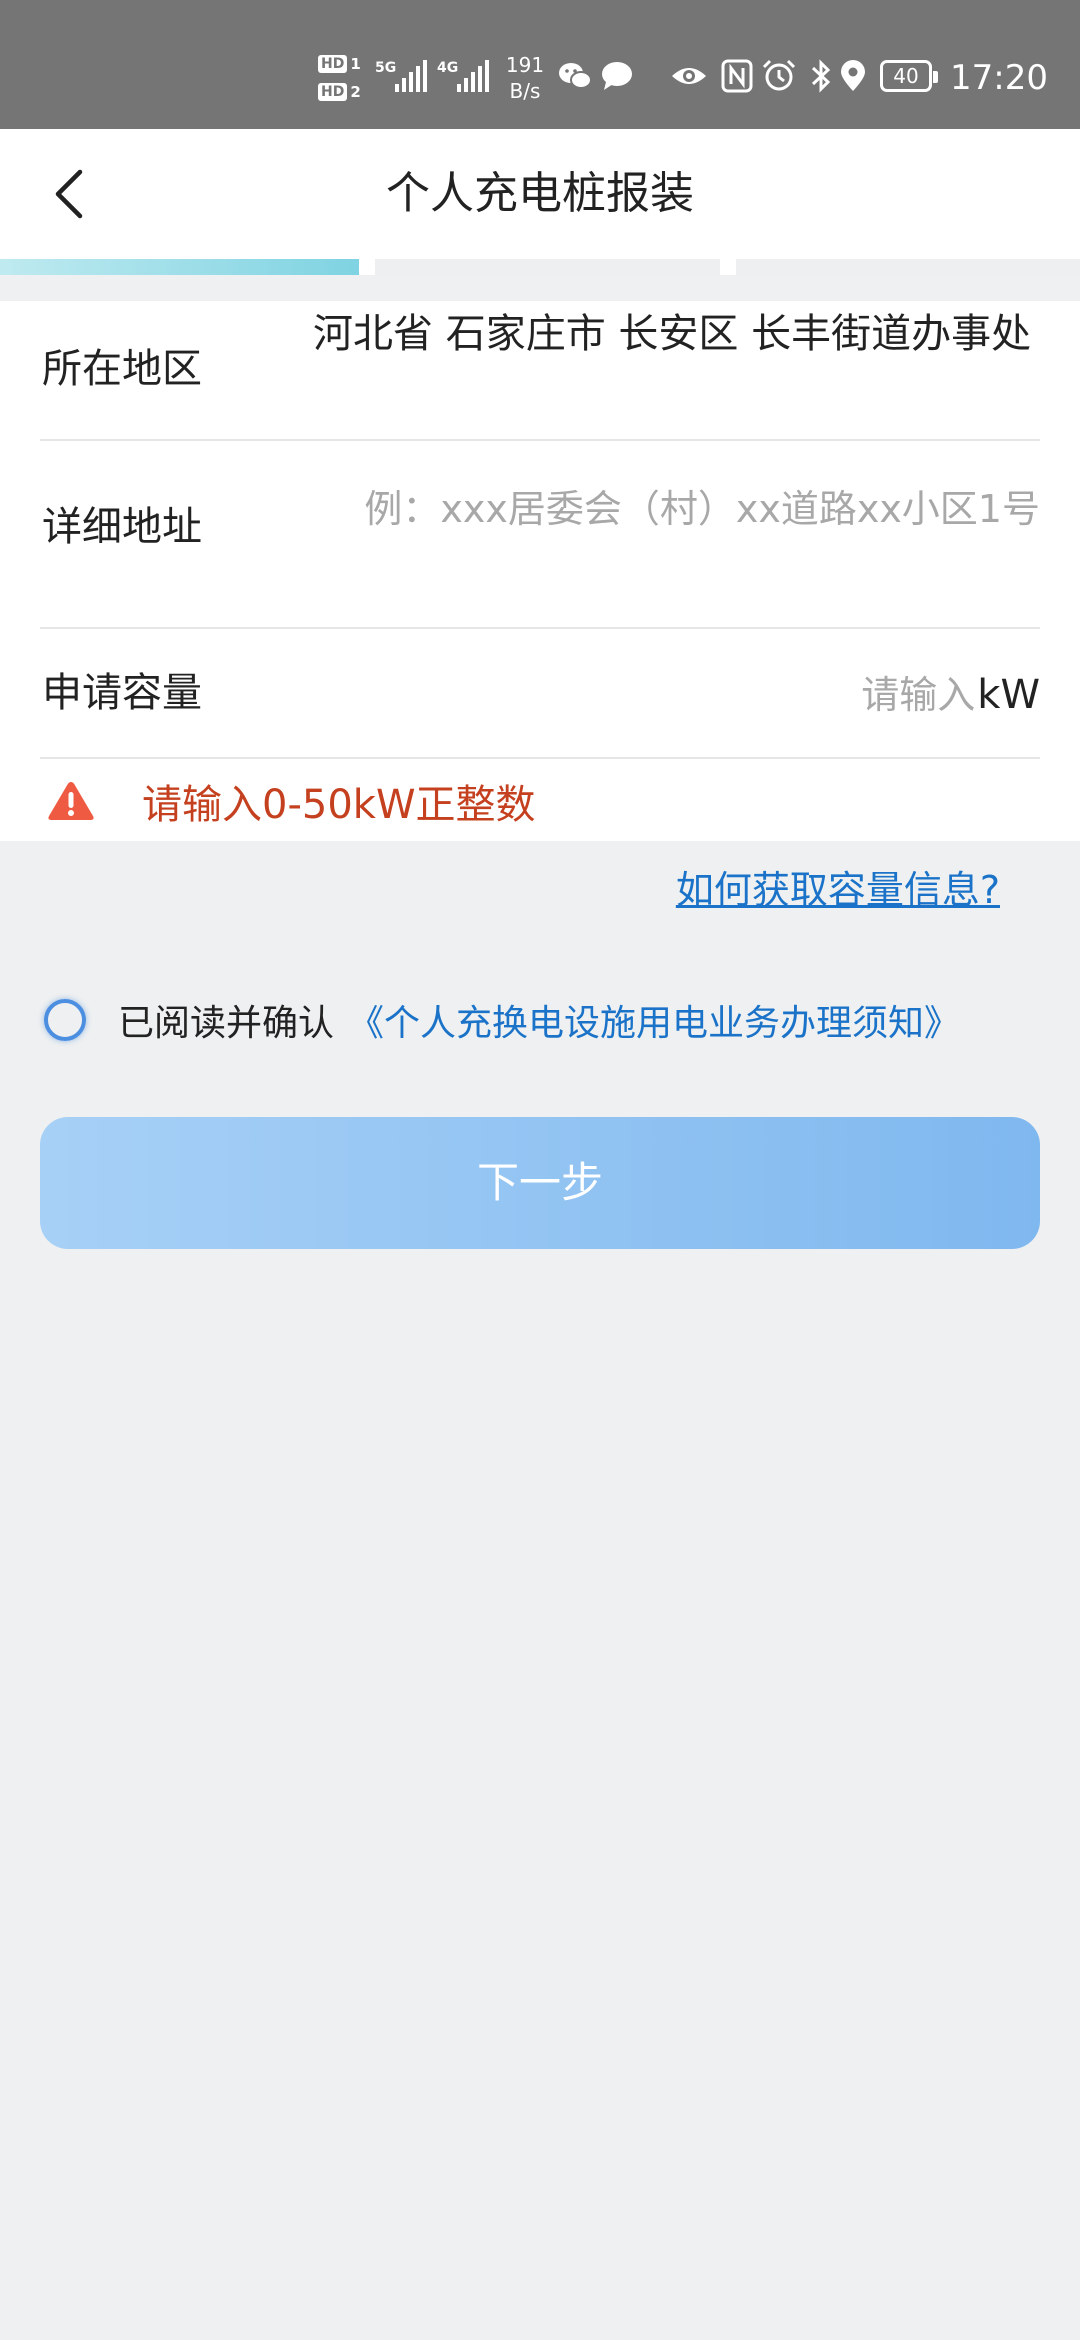 The image size is (1080, 2340). I want to click on capacity-error: 请输入0-50kW正整数, so click(540, 801).